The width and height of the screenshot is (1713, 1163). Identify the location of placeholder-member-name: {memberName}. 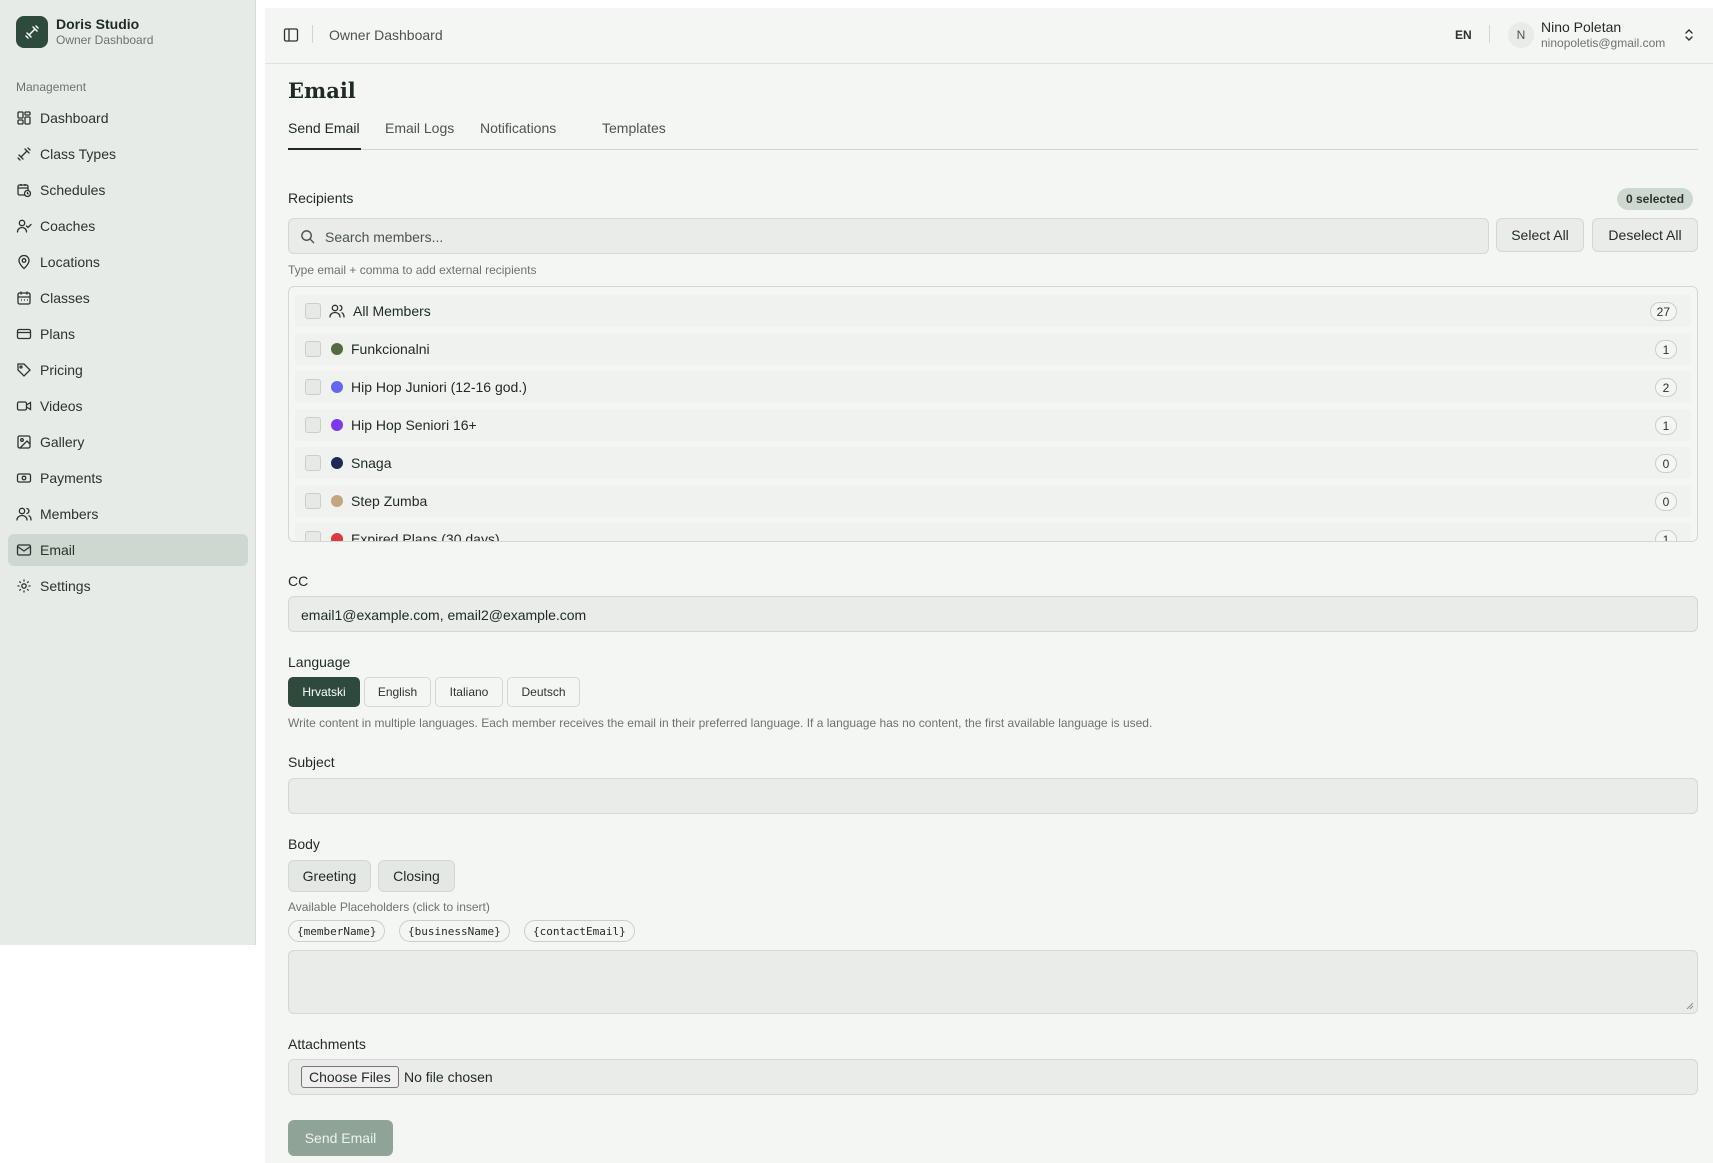
(337, 931).